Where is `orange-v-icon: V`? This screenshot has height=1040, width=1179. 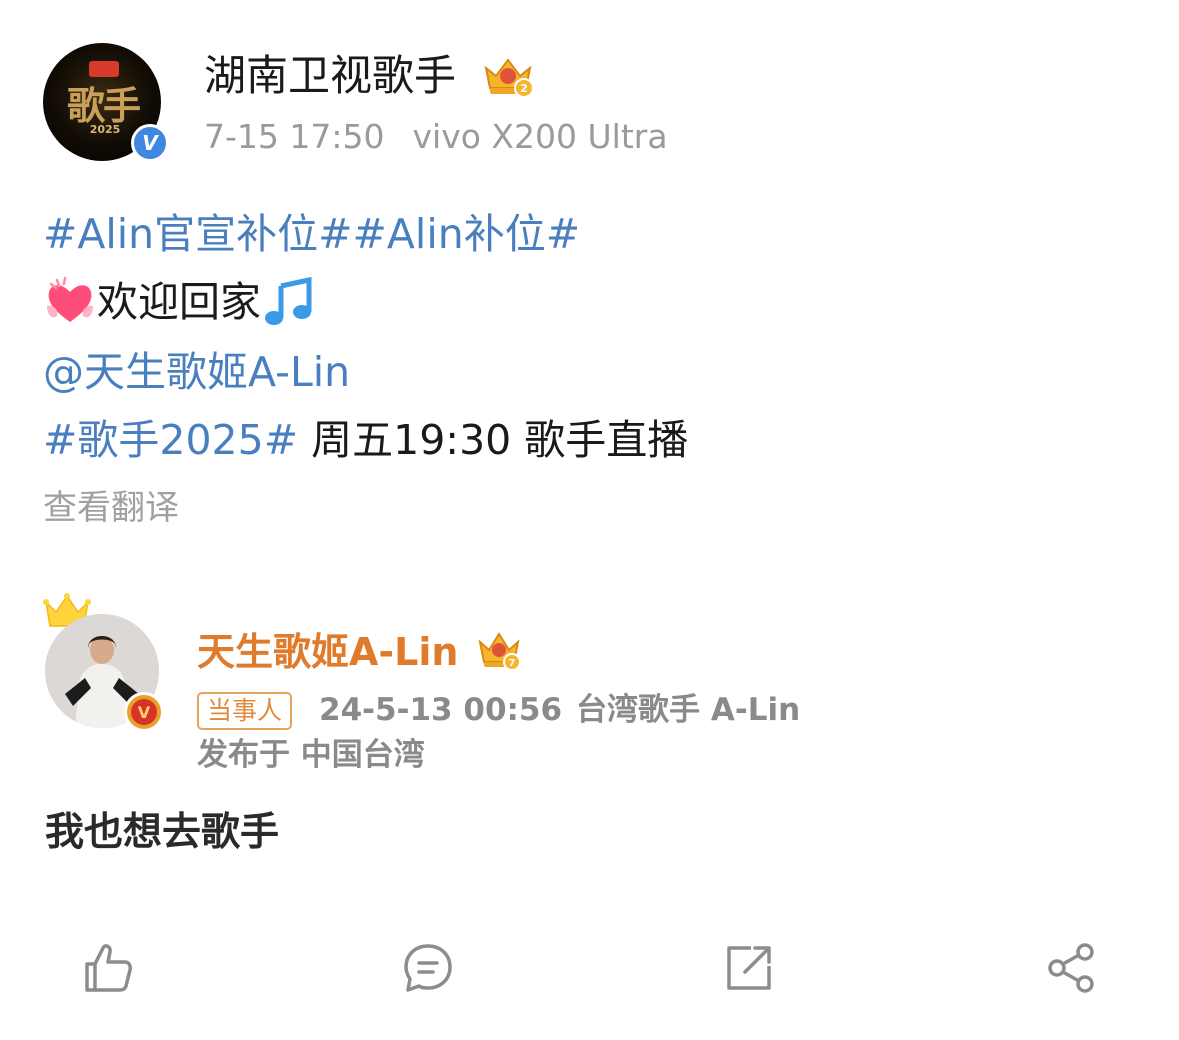 orange-v-icon: V is located at coordinates (144, 712).